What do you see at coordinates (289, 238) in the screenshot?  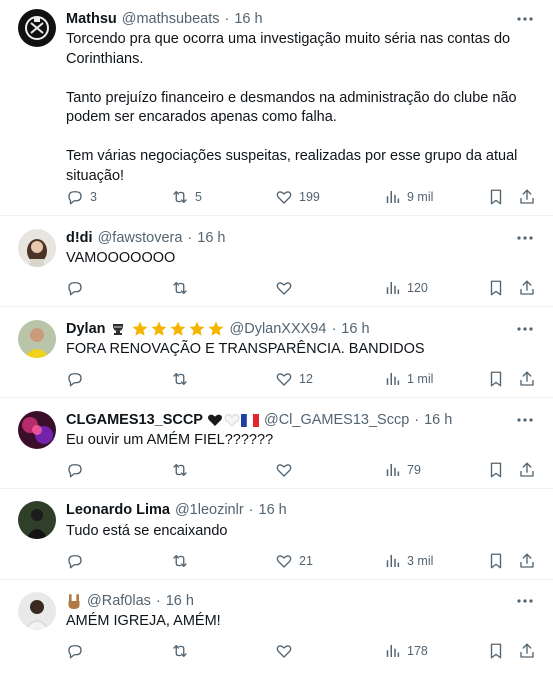 I see `tweet-header: d!di @fawstovera · 16 h` at bounding box center [289, 238].